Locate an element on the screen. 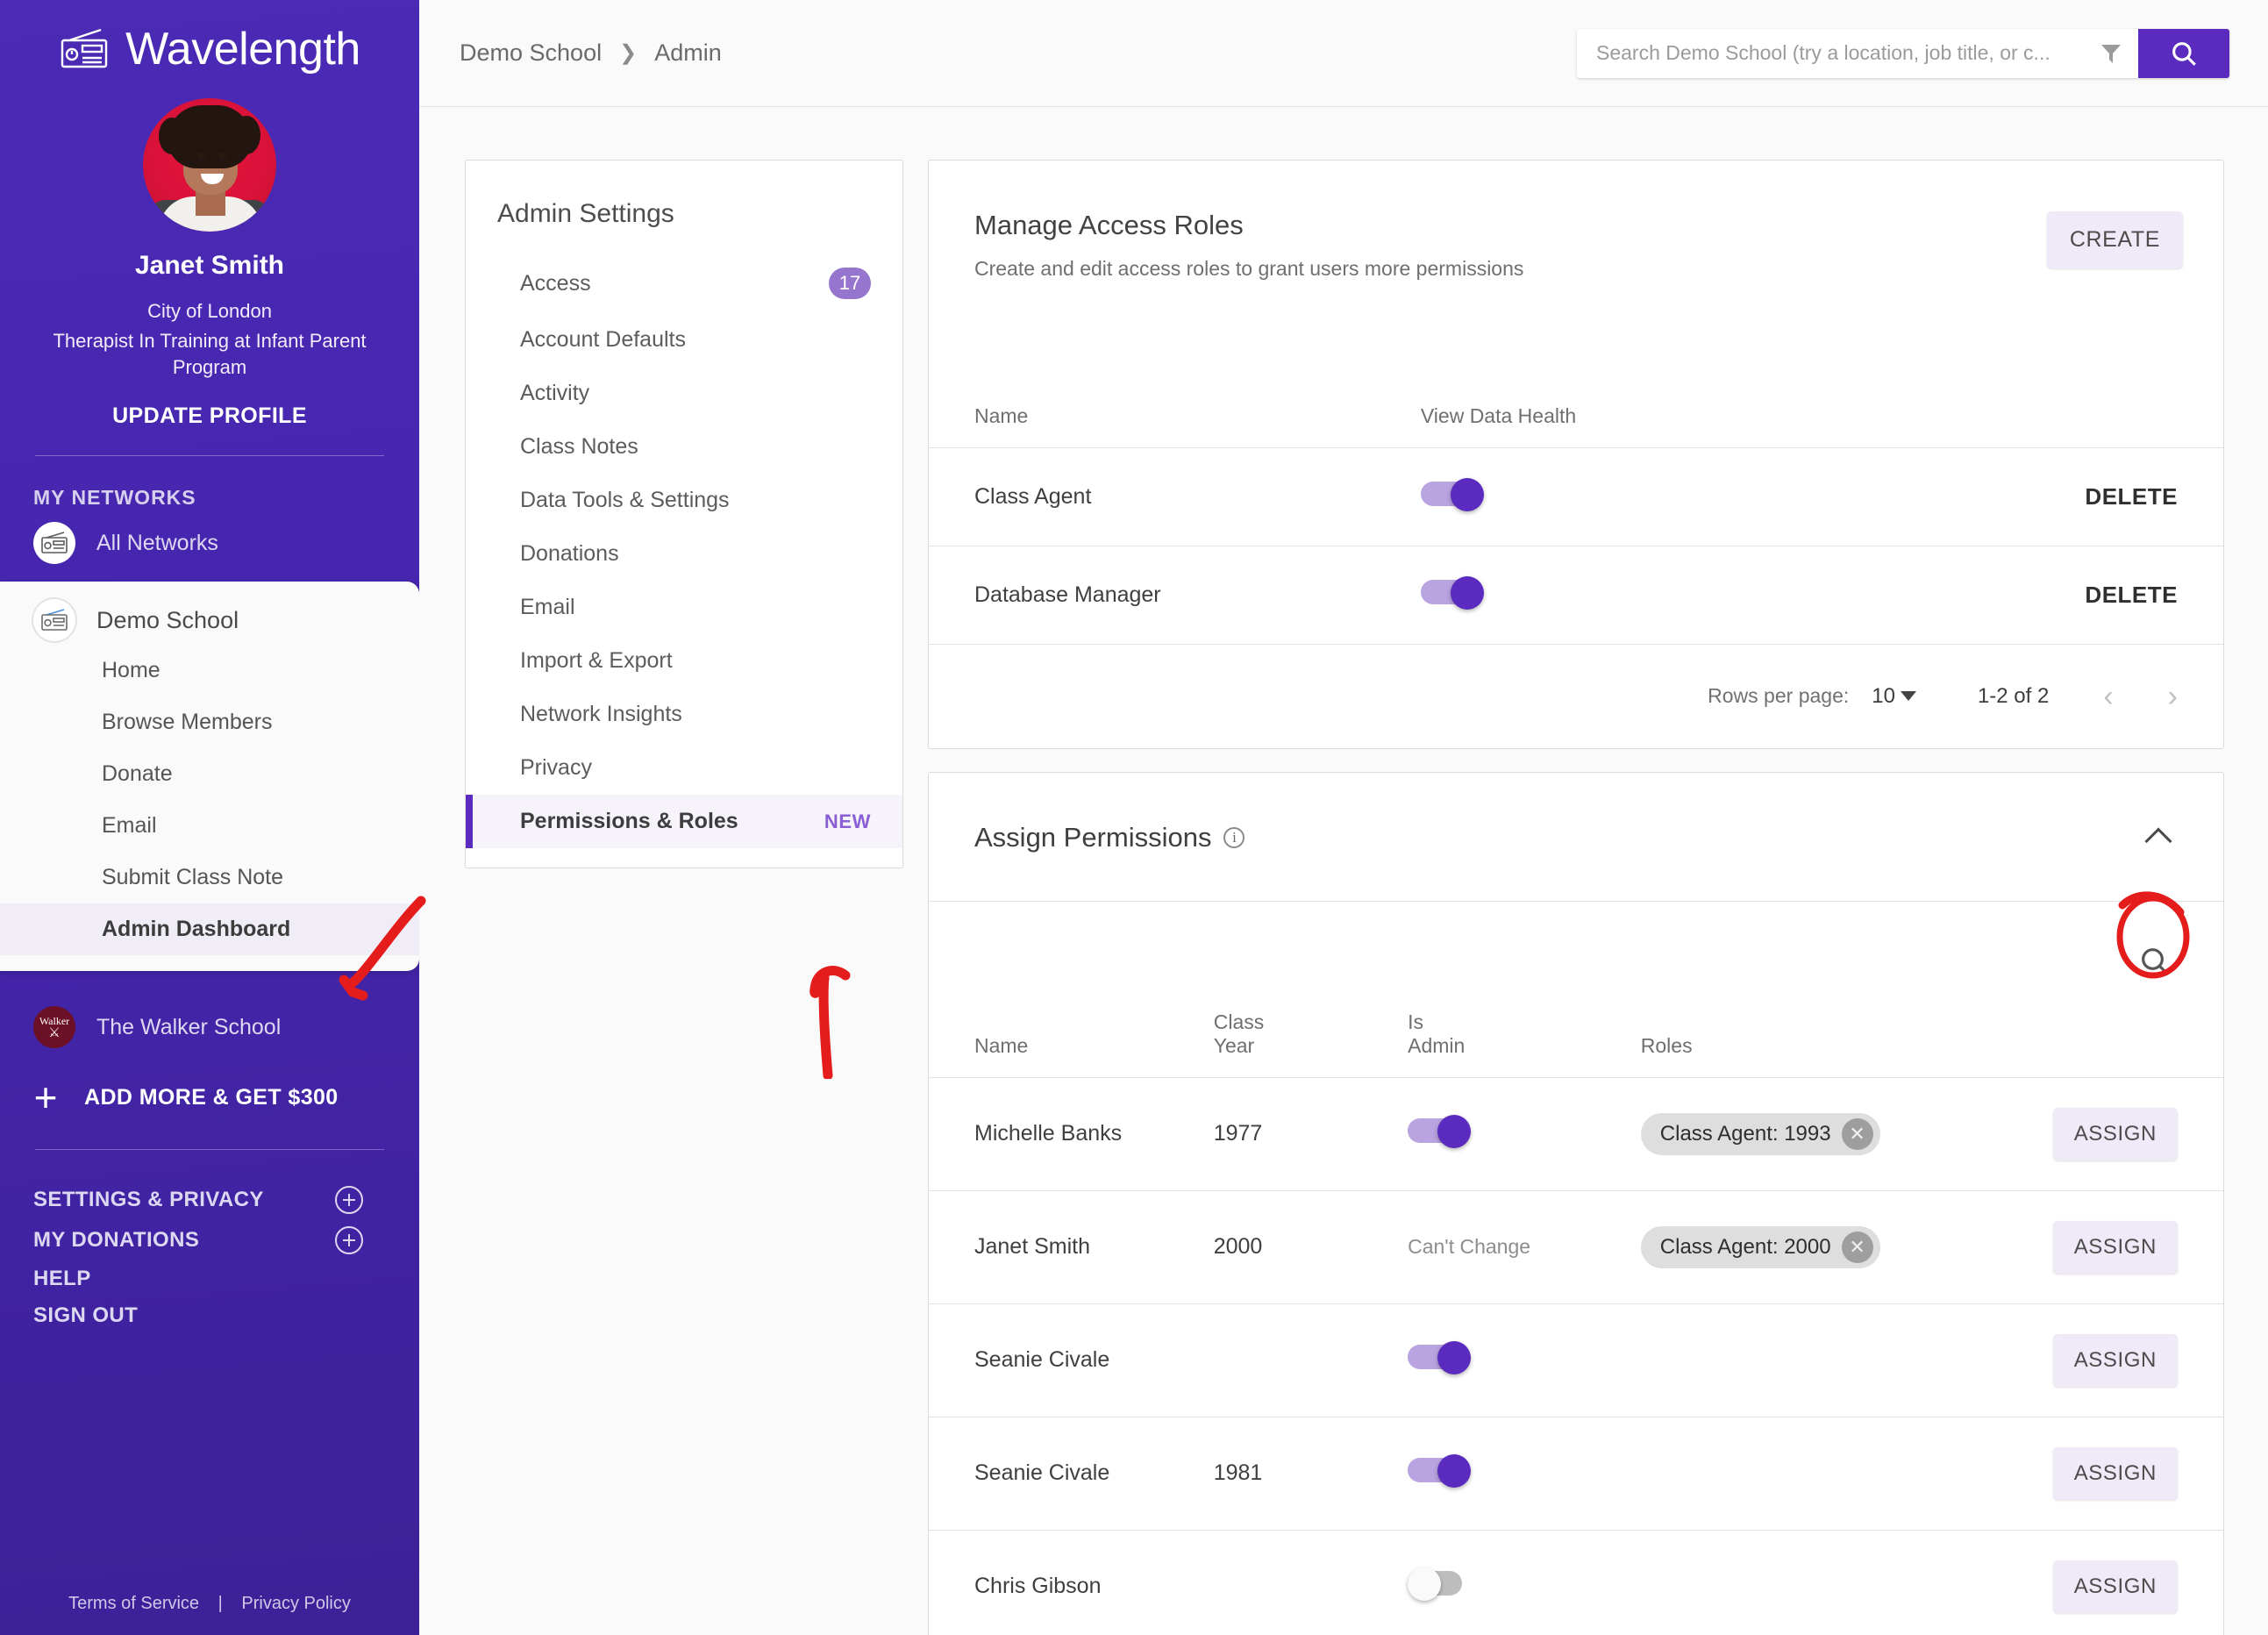 This screenshot has width=2268, height=1635. sidebar-item-demo-school: Demo School is located at coordinates (209, 620).